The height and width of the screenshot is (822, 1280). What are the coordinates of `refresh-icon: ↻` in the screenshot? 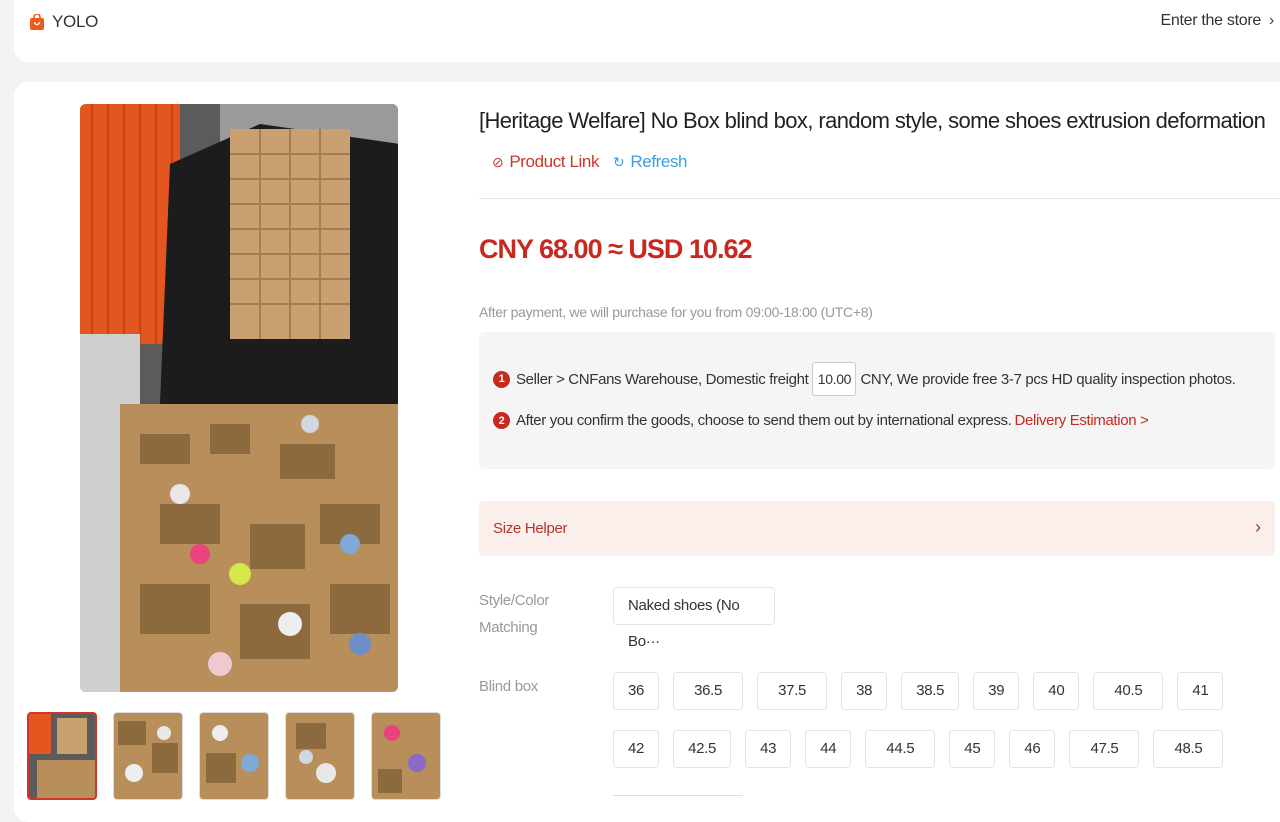 It's located at (619, 161).